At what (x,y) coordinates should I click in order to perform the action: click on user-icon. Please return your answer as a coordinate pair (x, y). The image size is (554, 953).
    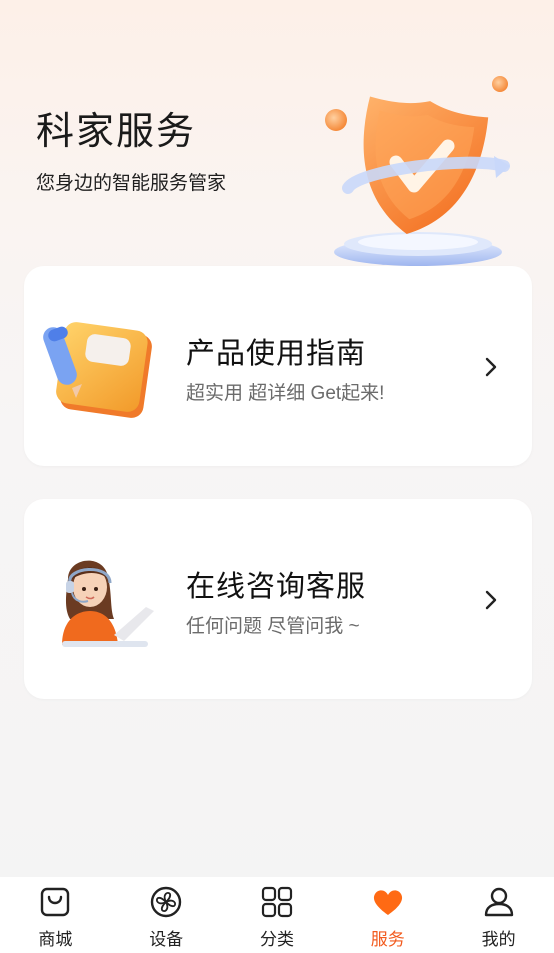
    Looking at the image, I should click on (498, 902).